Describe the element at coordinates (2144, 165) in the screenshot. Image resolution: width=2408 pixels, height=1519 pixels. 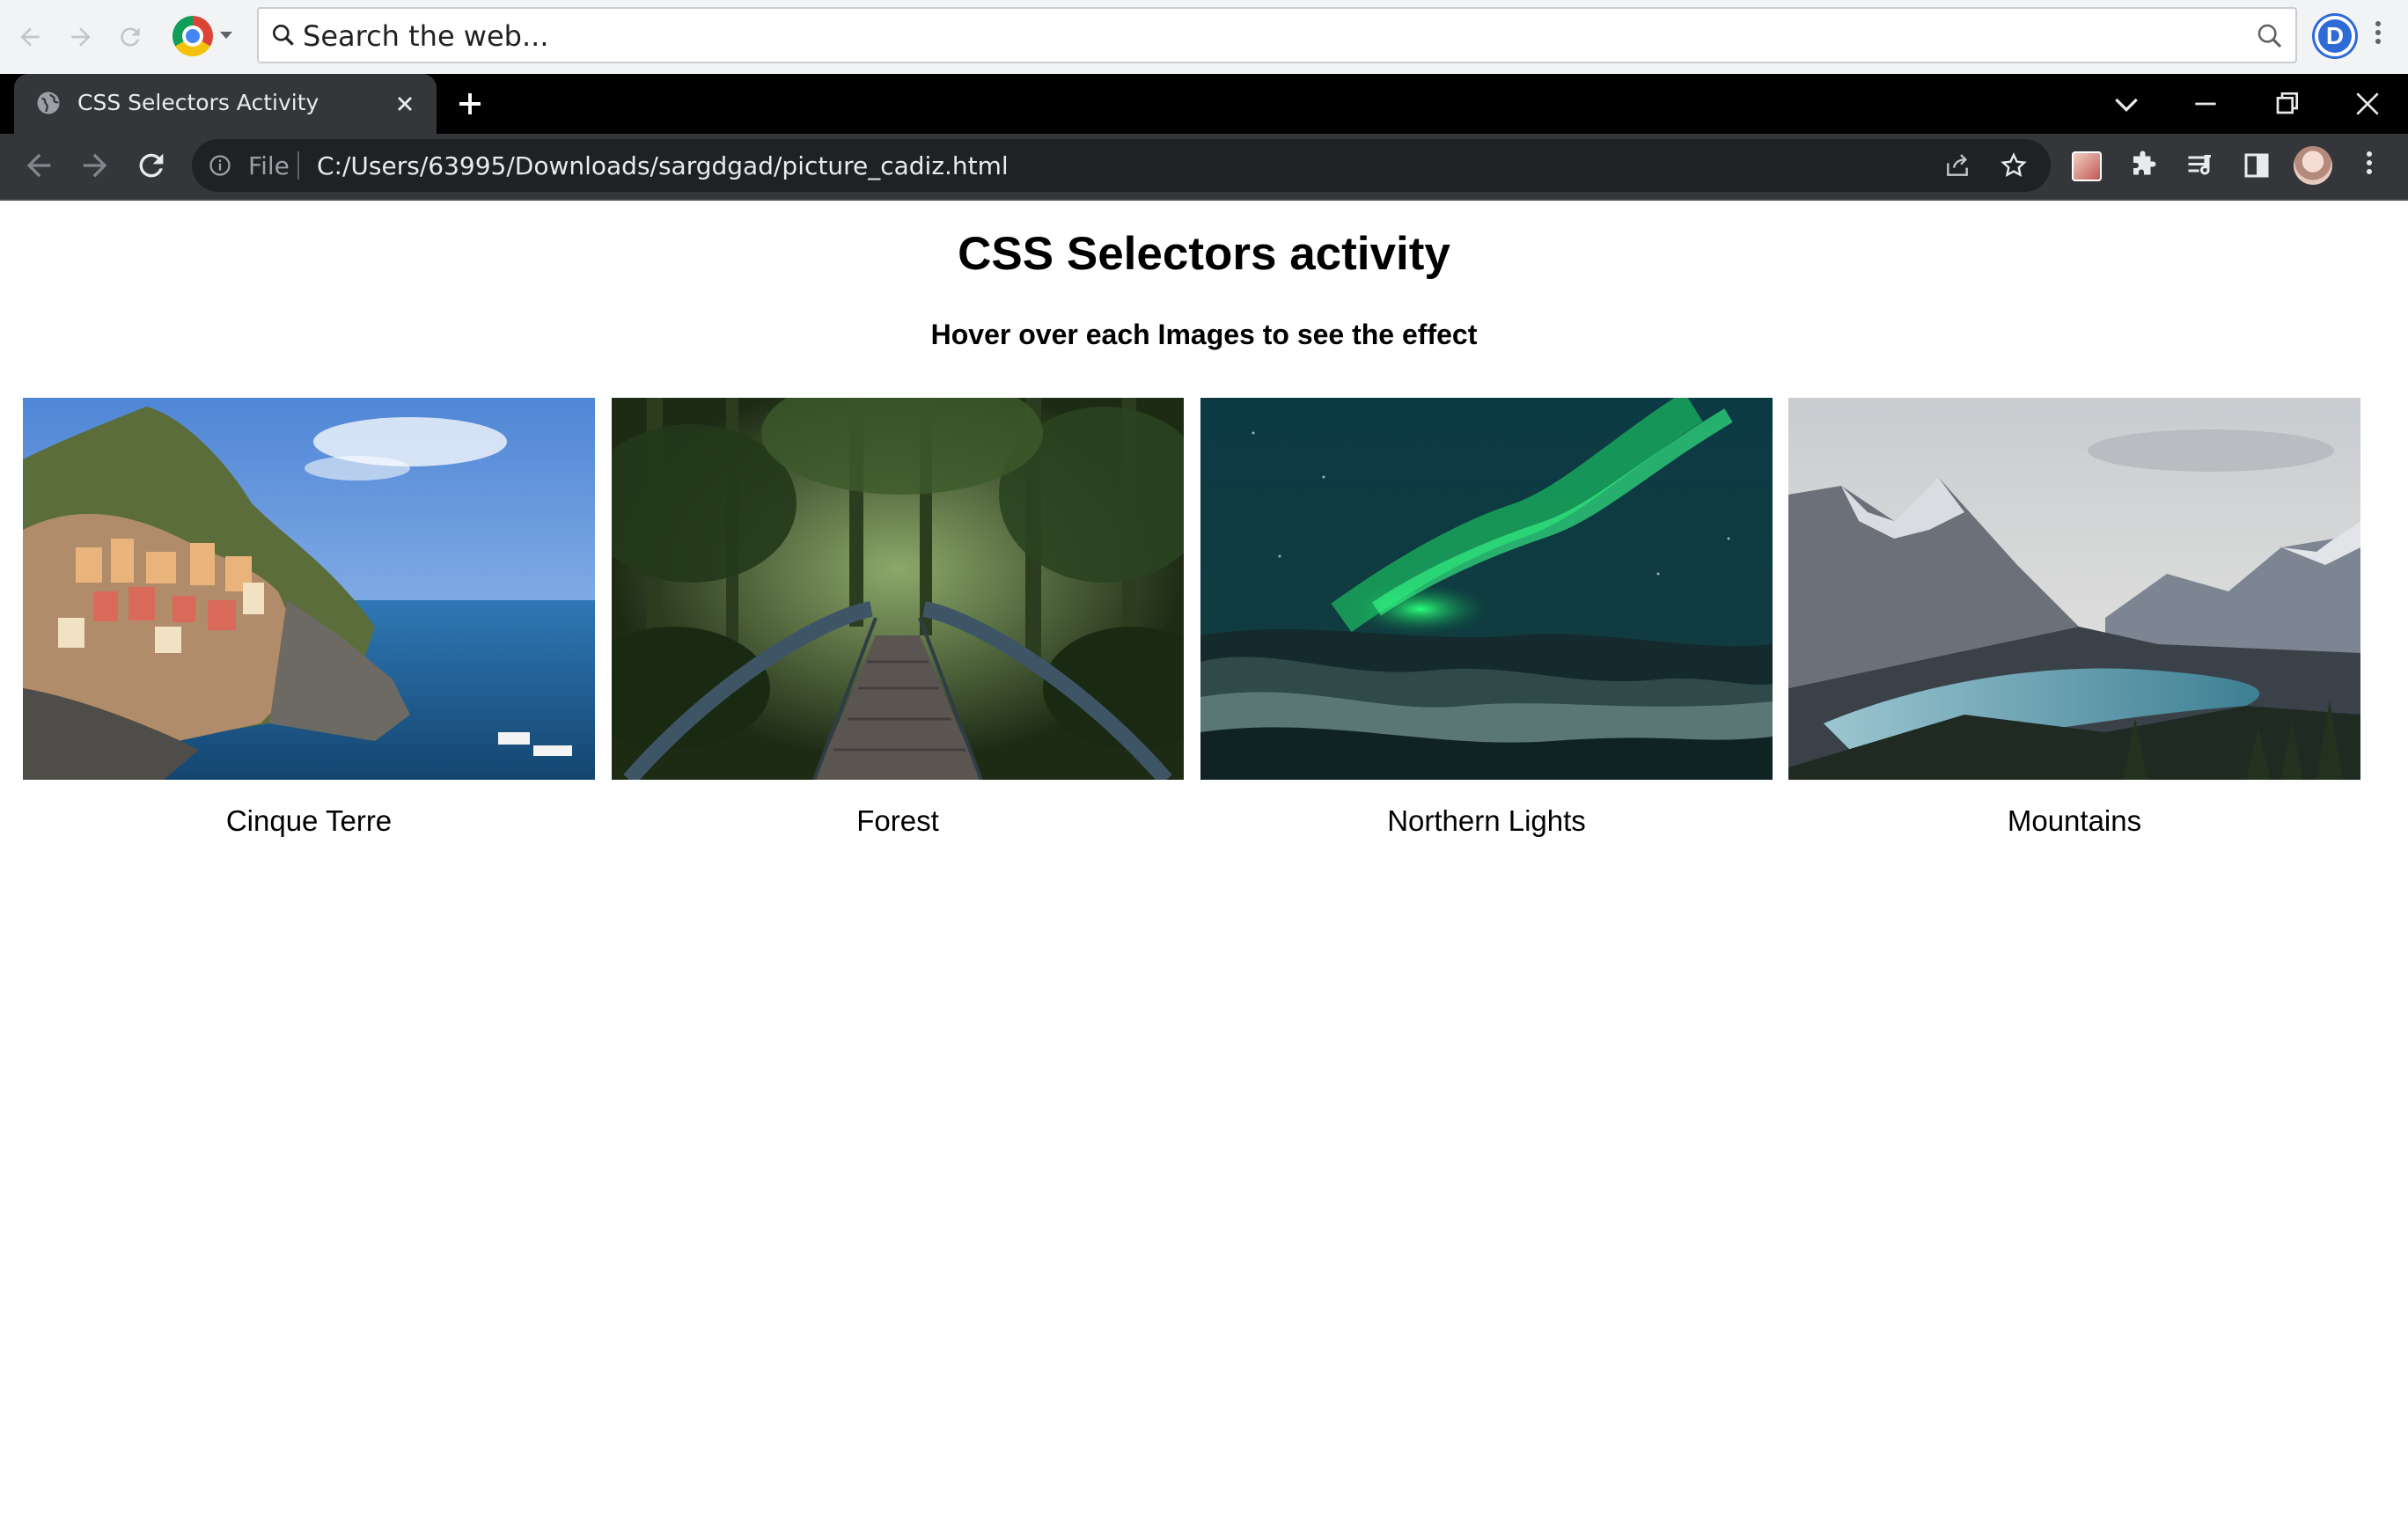
I see `extensions-puzzle-icon` at that location.